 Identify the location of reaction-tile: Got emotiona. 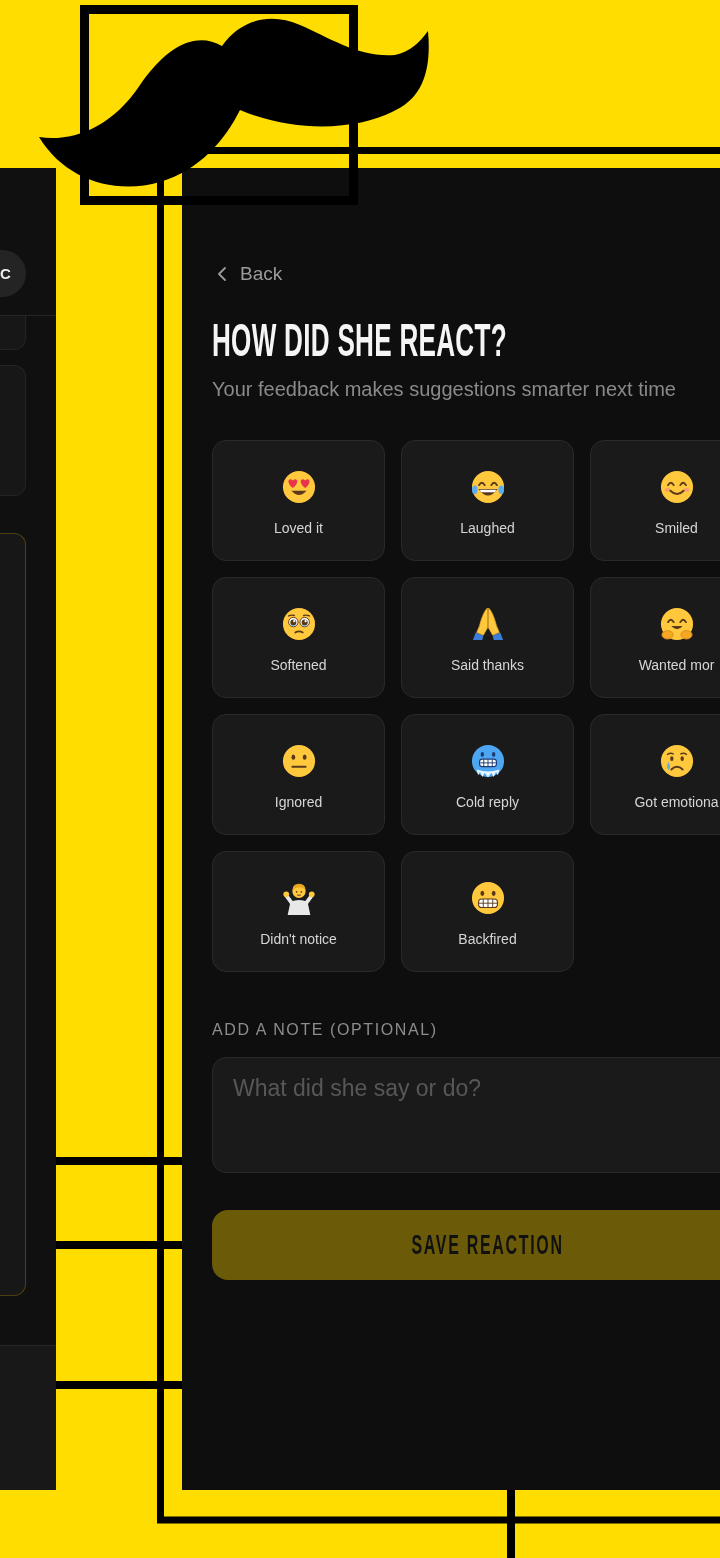
(655, 774).